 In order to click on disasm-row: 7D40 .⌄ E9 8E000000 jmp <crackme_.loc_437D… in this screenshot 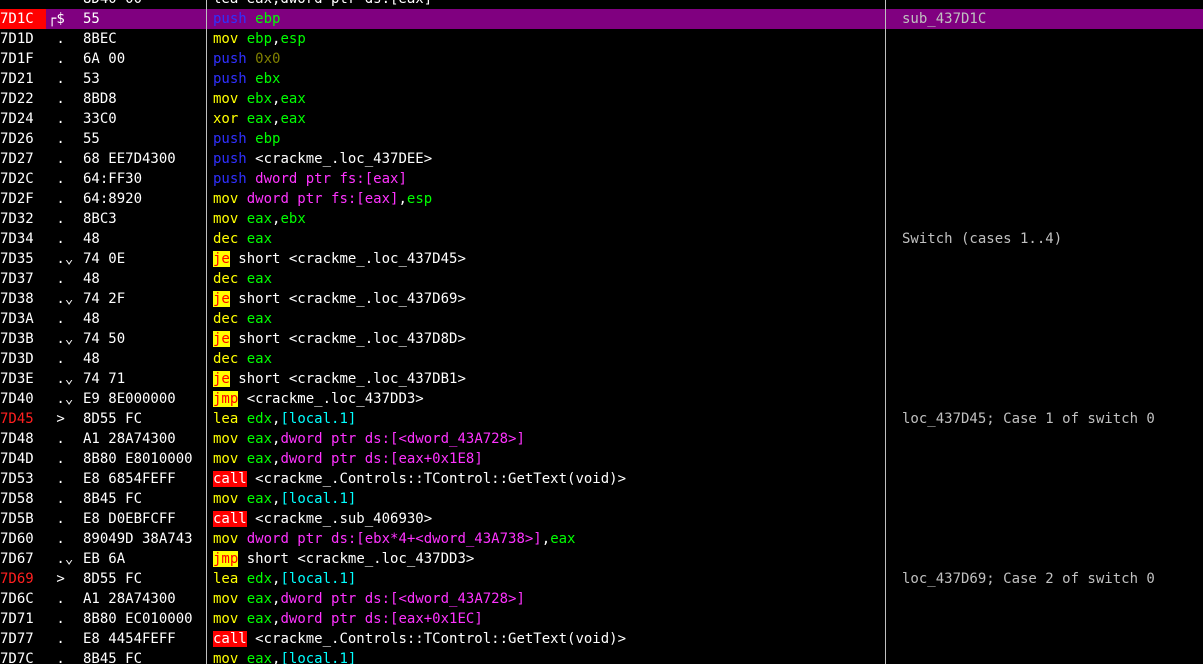, I will do `click(601, 399)`.